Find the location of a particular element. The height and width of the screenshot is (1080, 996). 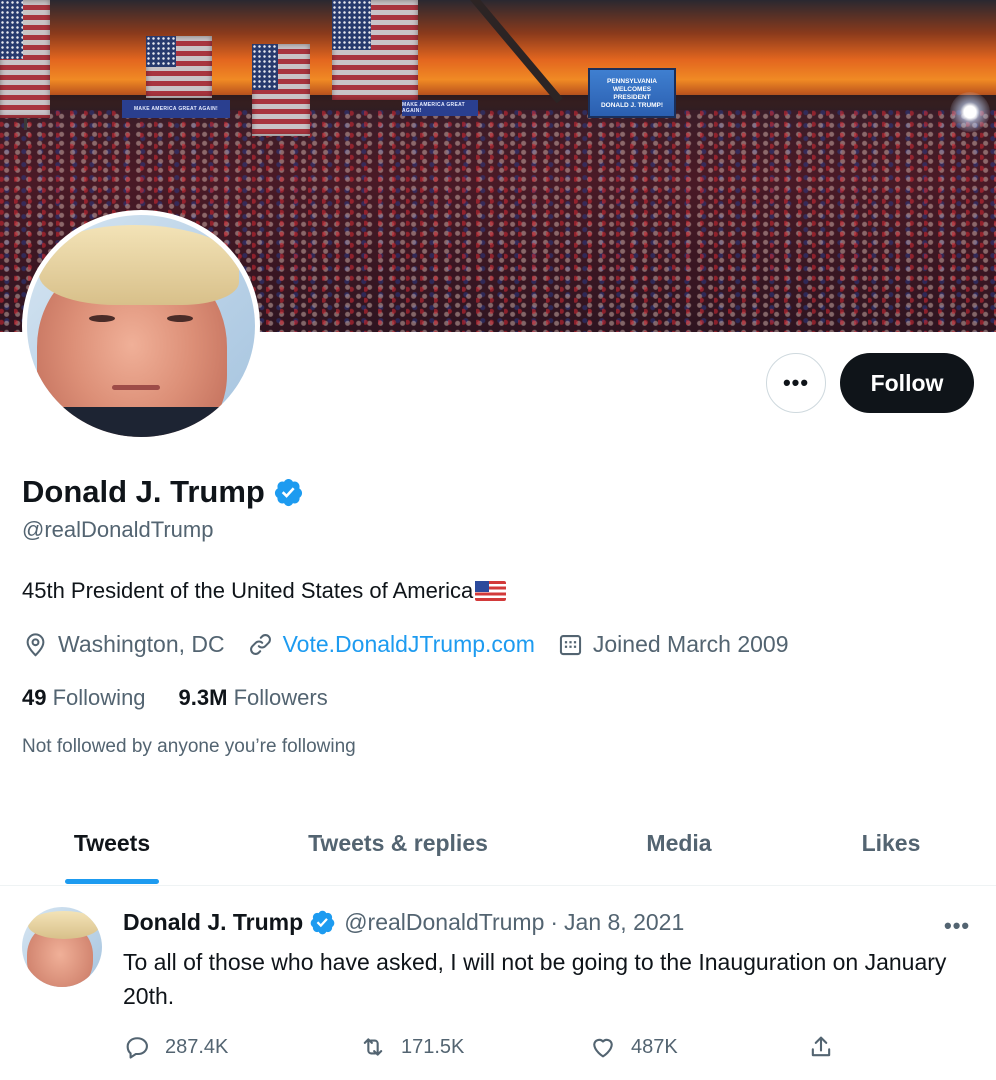

followers-count: 9.3M is located at coordinates (203, 697).